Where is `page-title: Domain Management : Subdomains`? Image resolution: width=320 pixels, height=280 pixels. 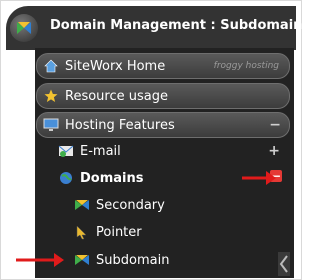
page-title: Domain Management : Subdomains is located at coordinates (180, 25).